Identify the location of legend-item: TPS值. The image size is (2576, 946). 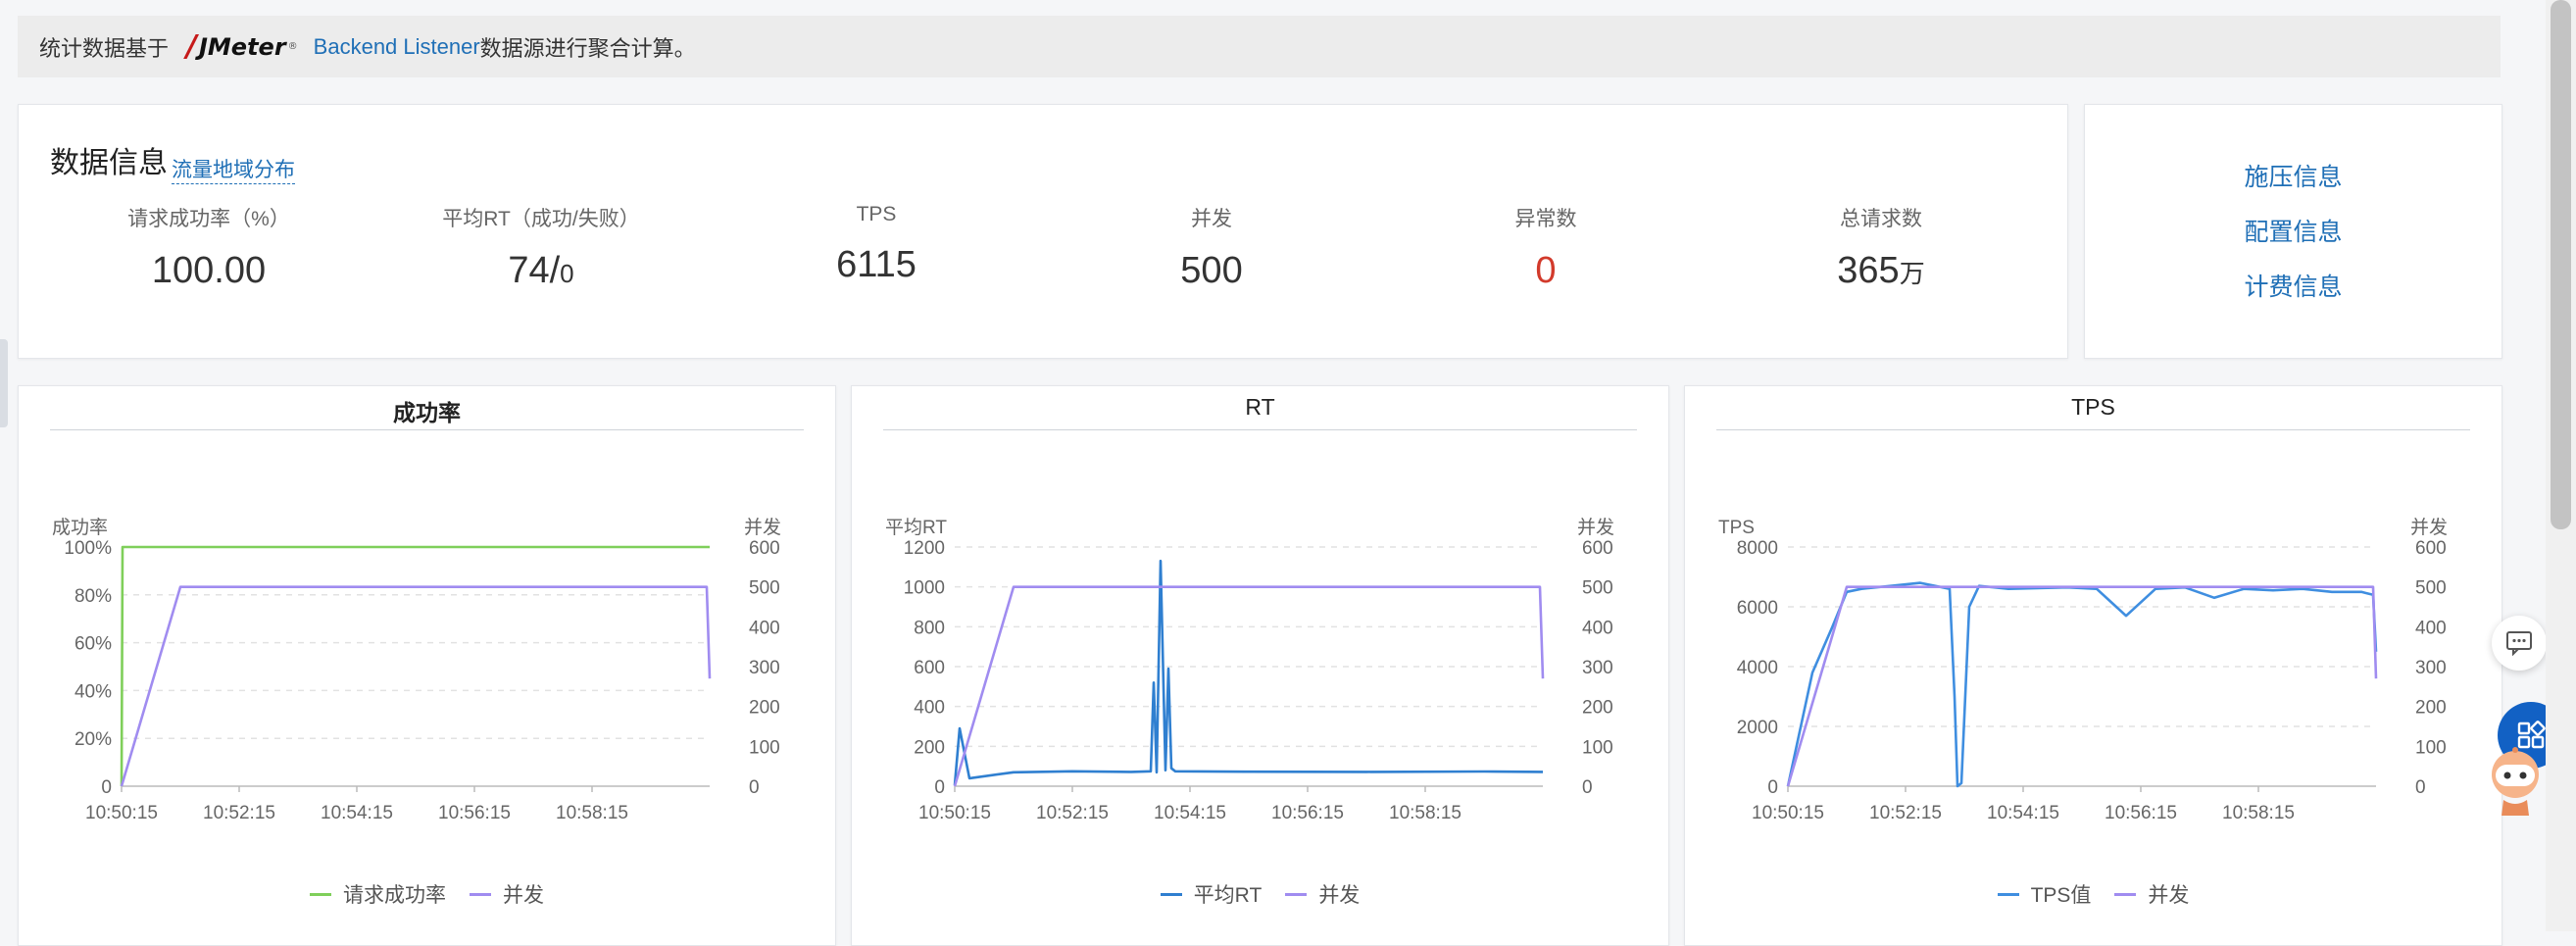
(2044, 894).